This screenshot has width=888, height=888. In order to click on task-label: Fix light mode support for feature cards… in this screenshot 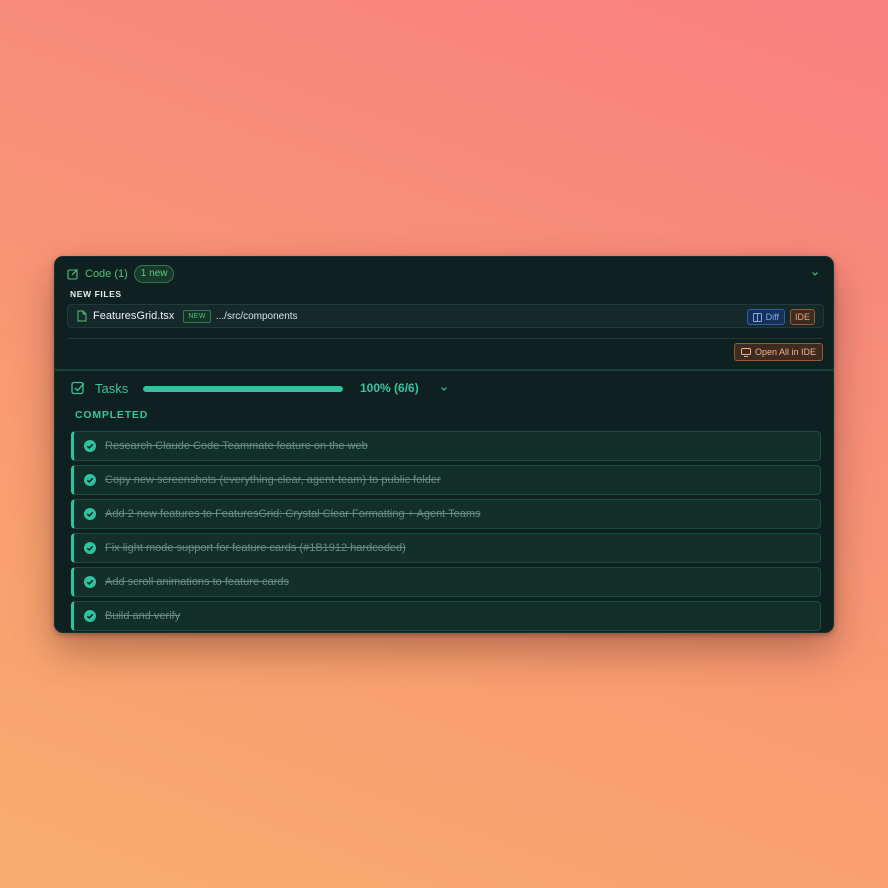, I will do `click(255, 548)`.